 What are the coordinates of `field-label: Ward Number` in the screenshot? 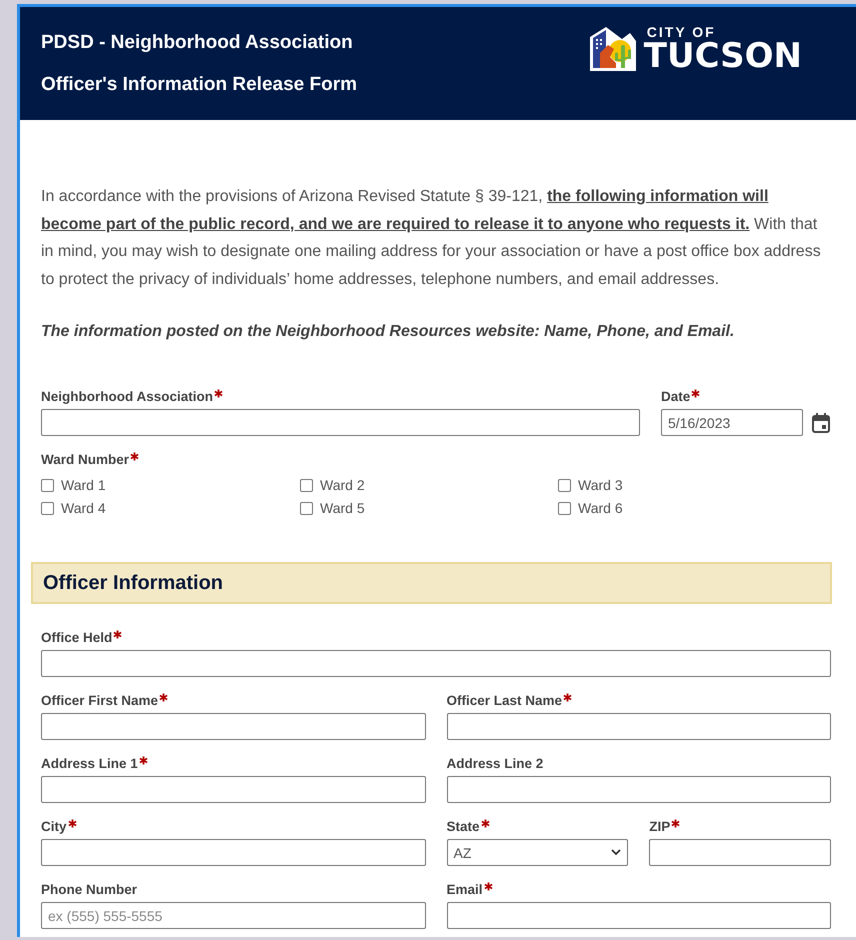 It's located at (85, 460).